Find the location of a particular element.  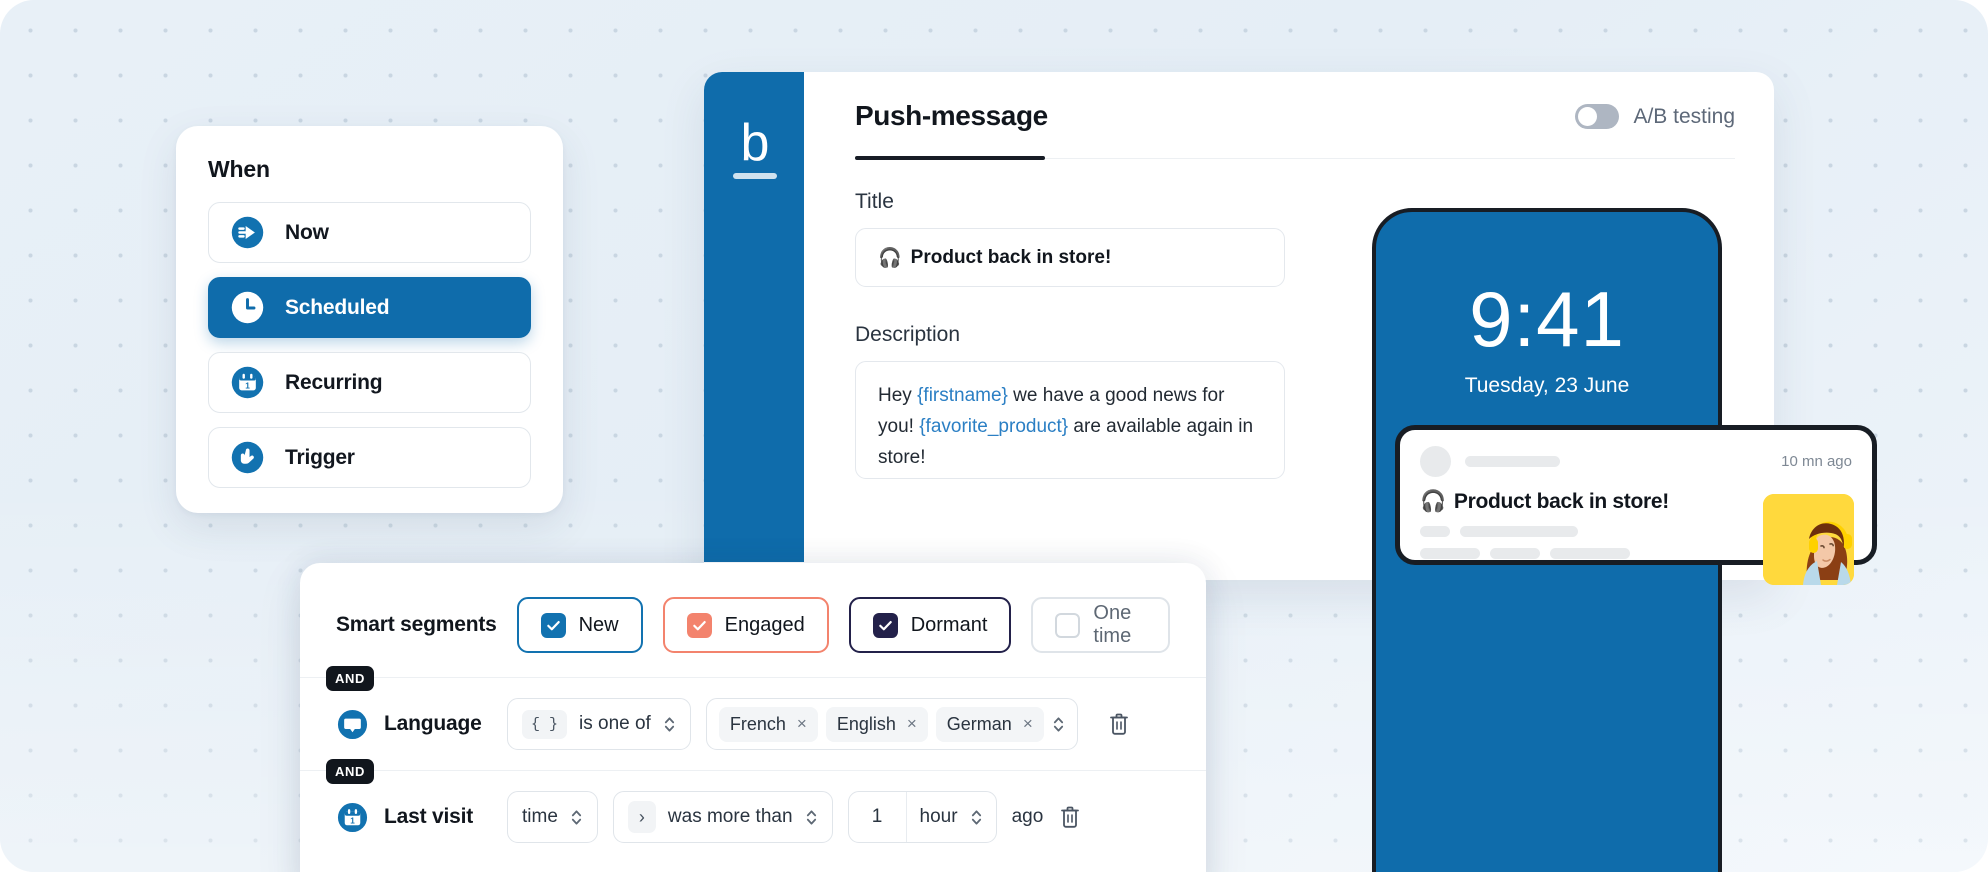

when-card: When Now Scheduled 1 Recurring Trigger is located at coordinates (369, 319).